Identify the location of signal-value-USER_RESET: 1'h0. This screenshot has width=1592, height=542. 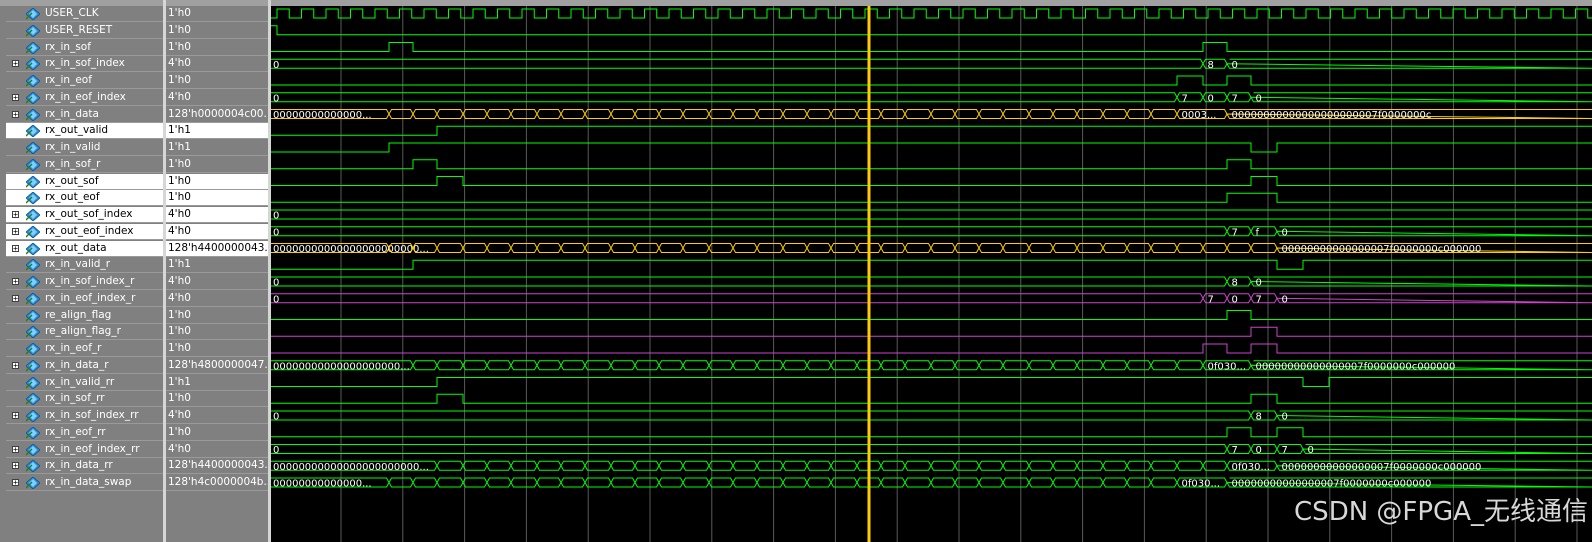
(217, 31).